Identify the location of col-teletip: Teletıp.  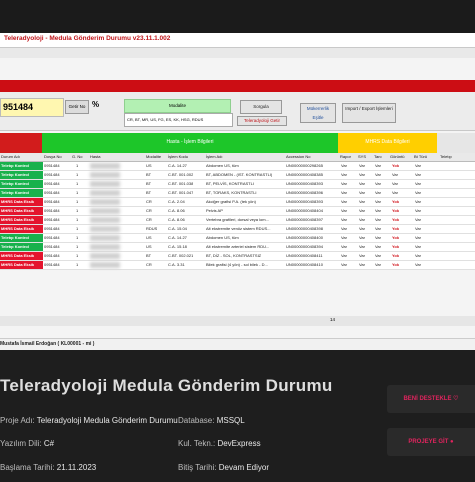
(446, 156).